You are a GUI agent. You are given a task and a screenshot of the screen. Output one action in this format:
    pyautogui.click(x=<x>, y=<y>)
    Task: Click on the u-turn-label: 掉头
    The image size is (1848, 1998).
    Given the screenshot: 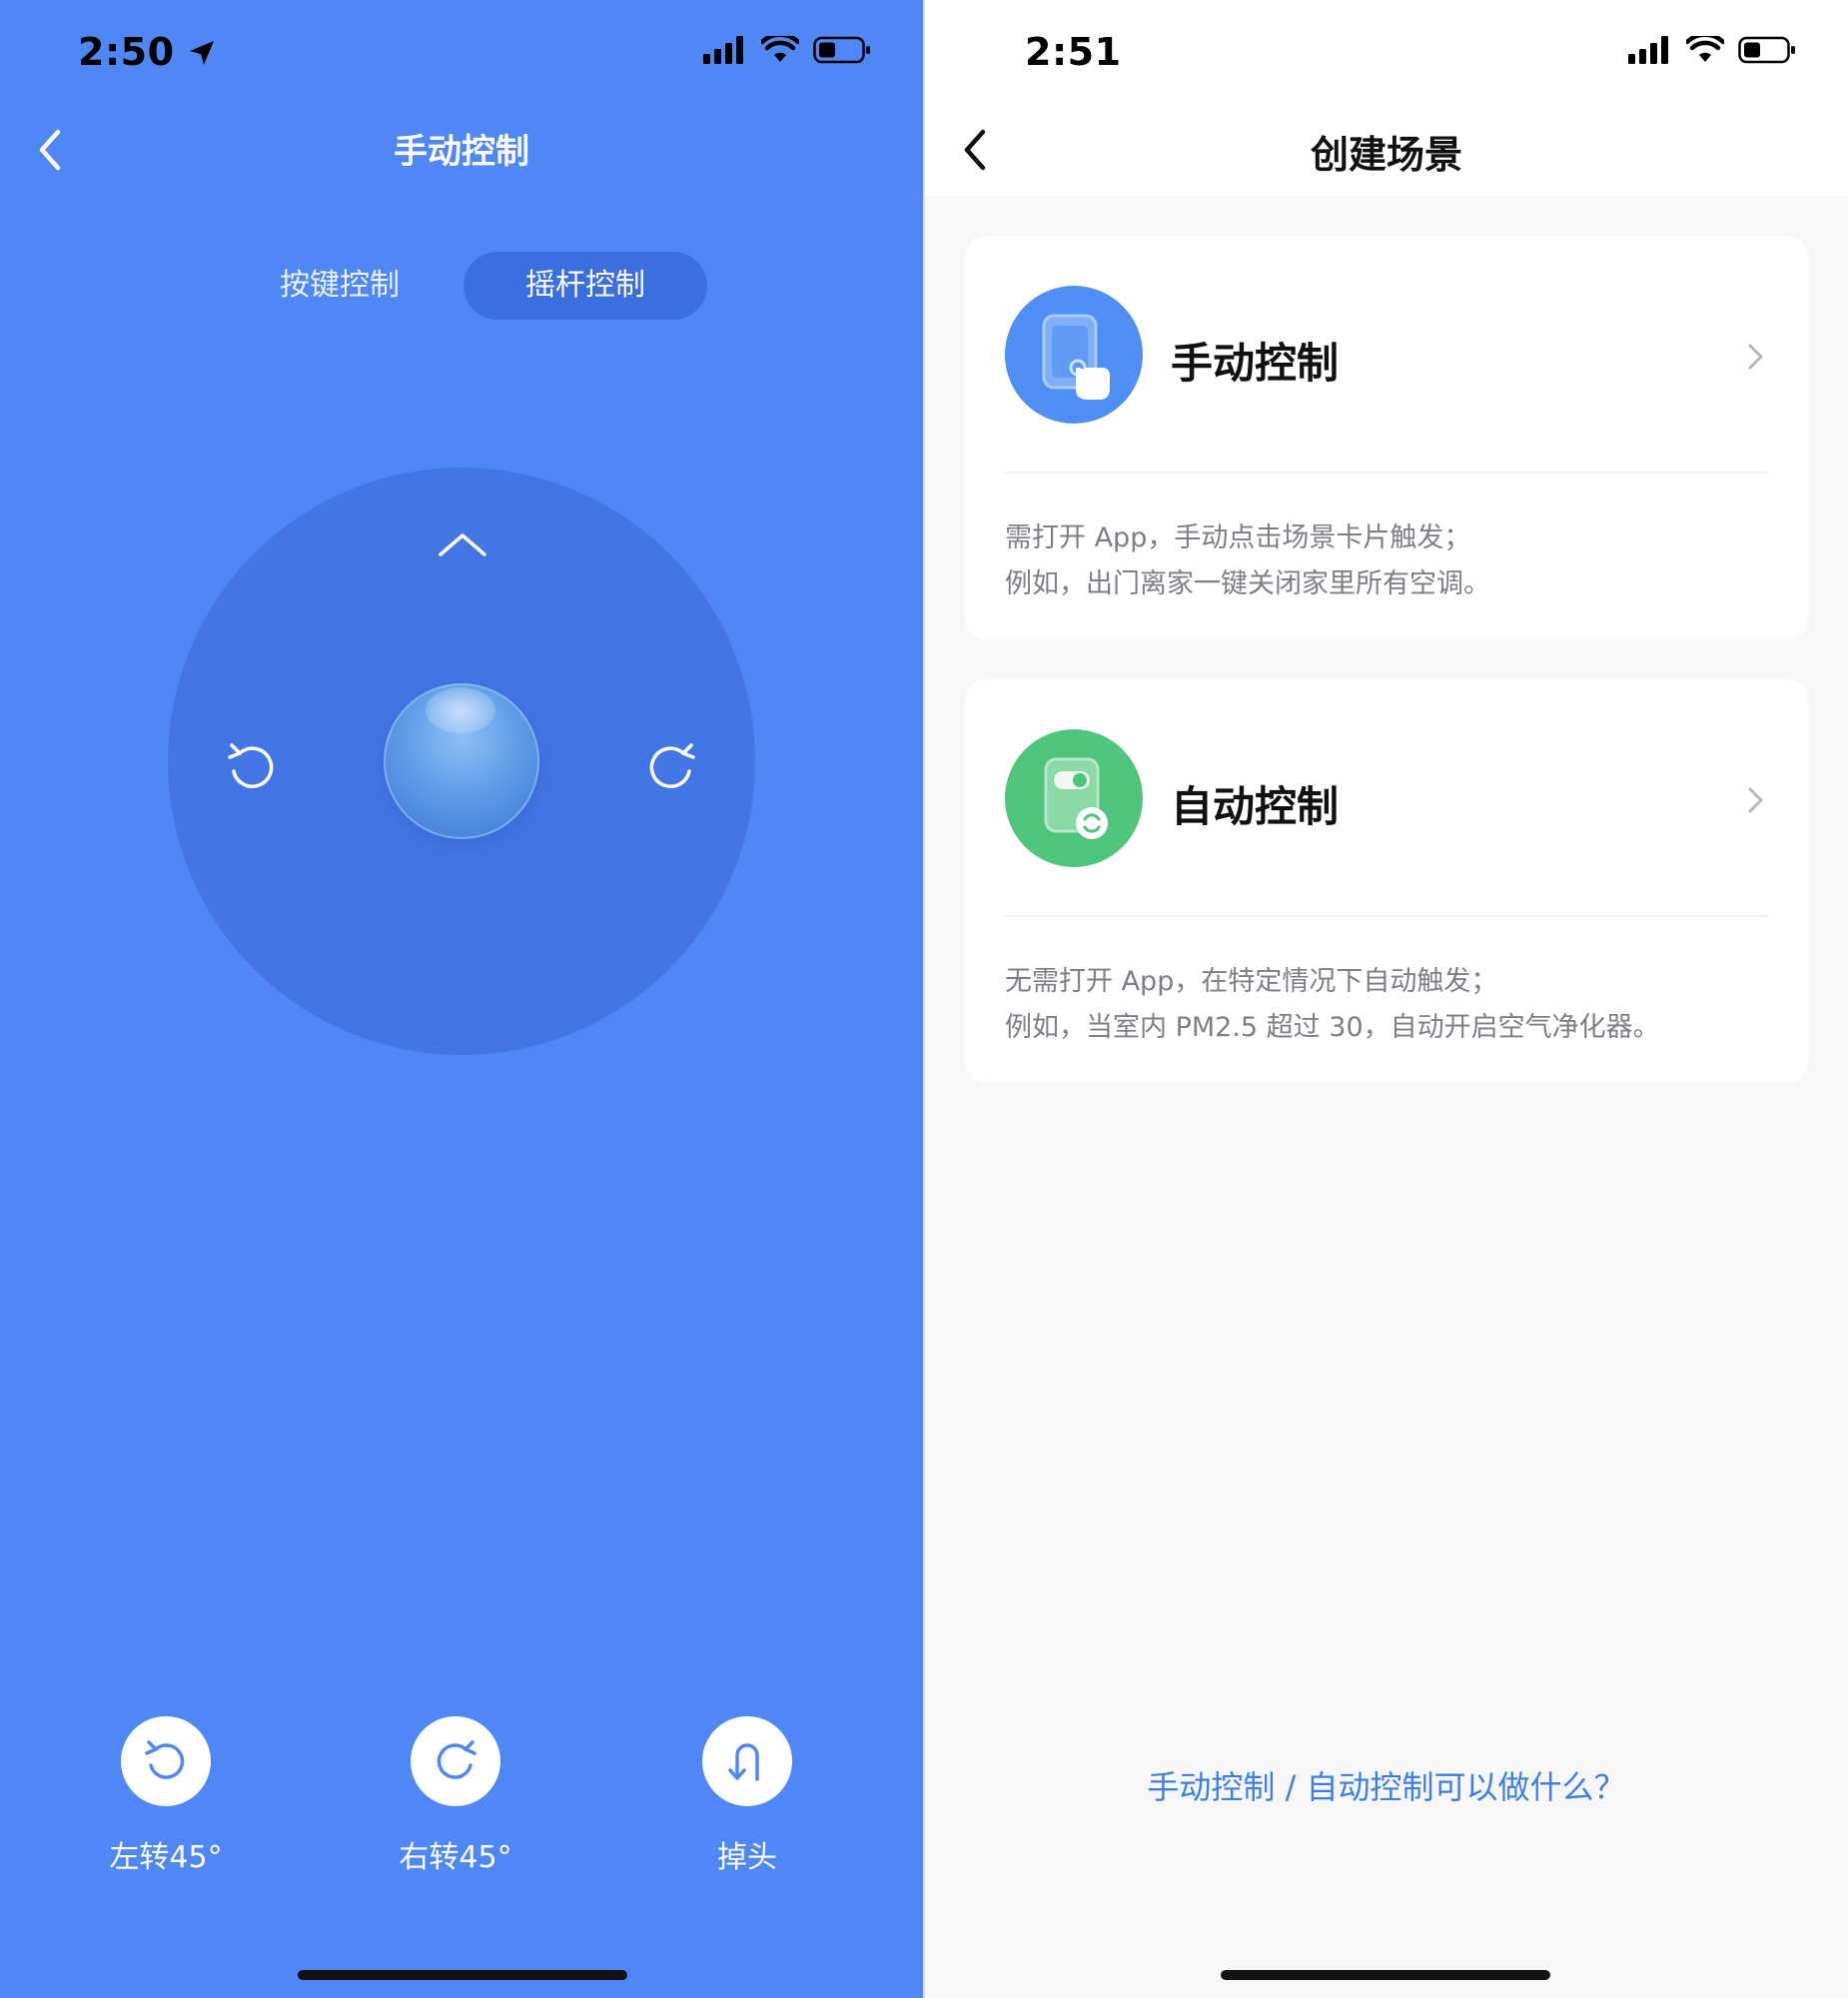 What is the action you would take?
    pyautogui.click(x=747, y=1858)
    